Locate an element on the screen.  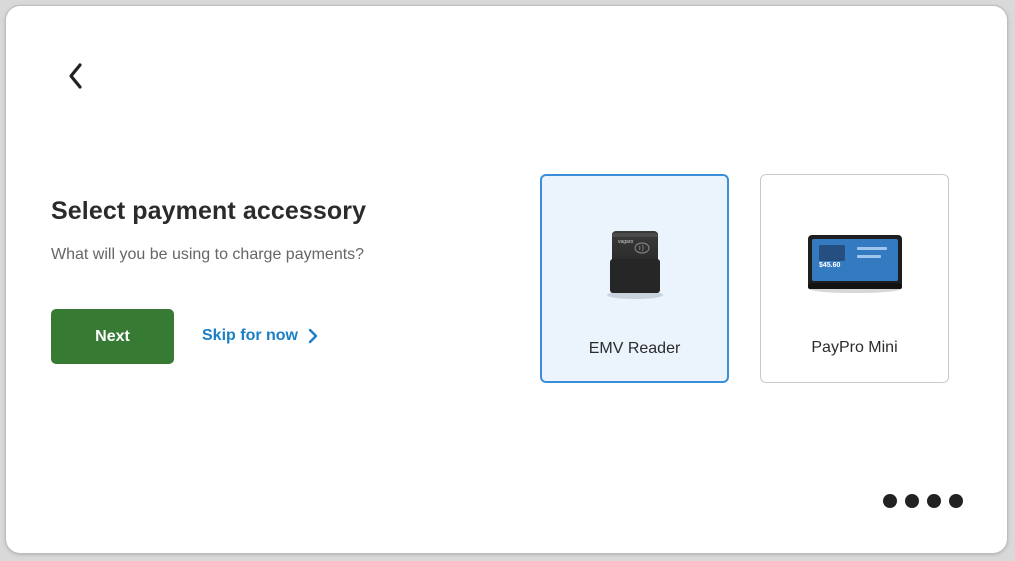
emv-reader-image: vagaro is located at coordinates (634, 261).